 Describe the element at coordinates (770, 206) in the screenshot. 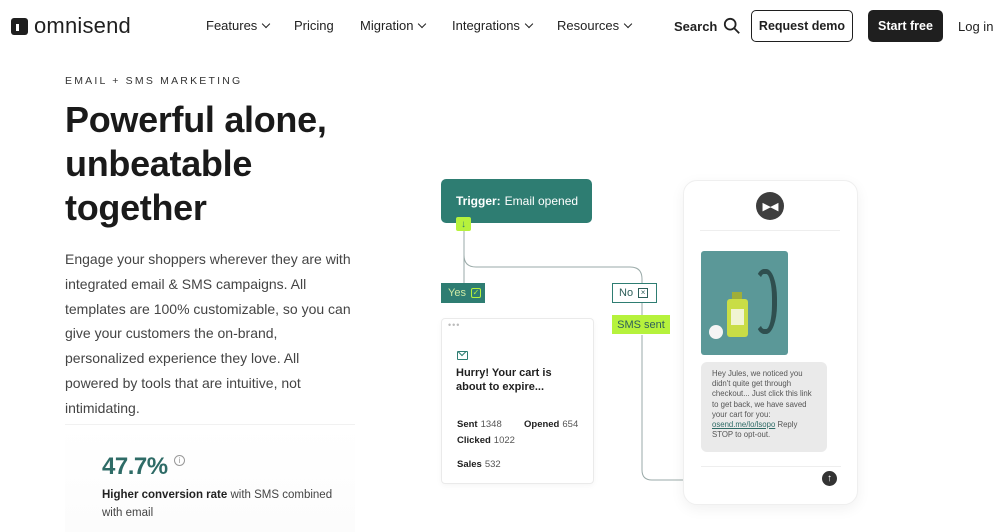

I see `brand-avatar: ▶◀` at that location.